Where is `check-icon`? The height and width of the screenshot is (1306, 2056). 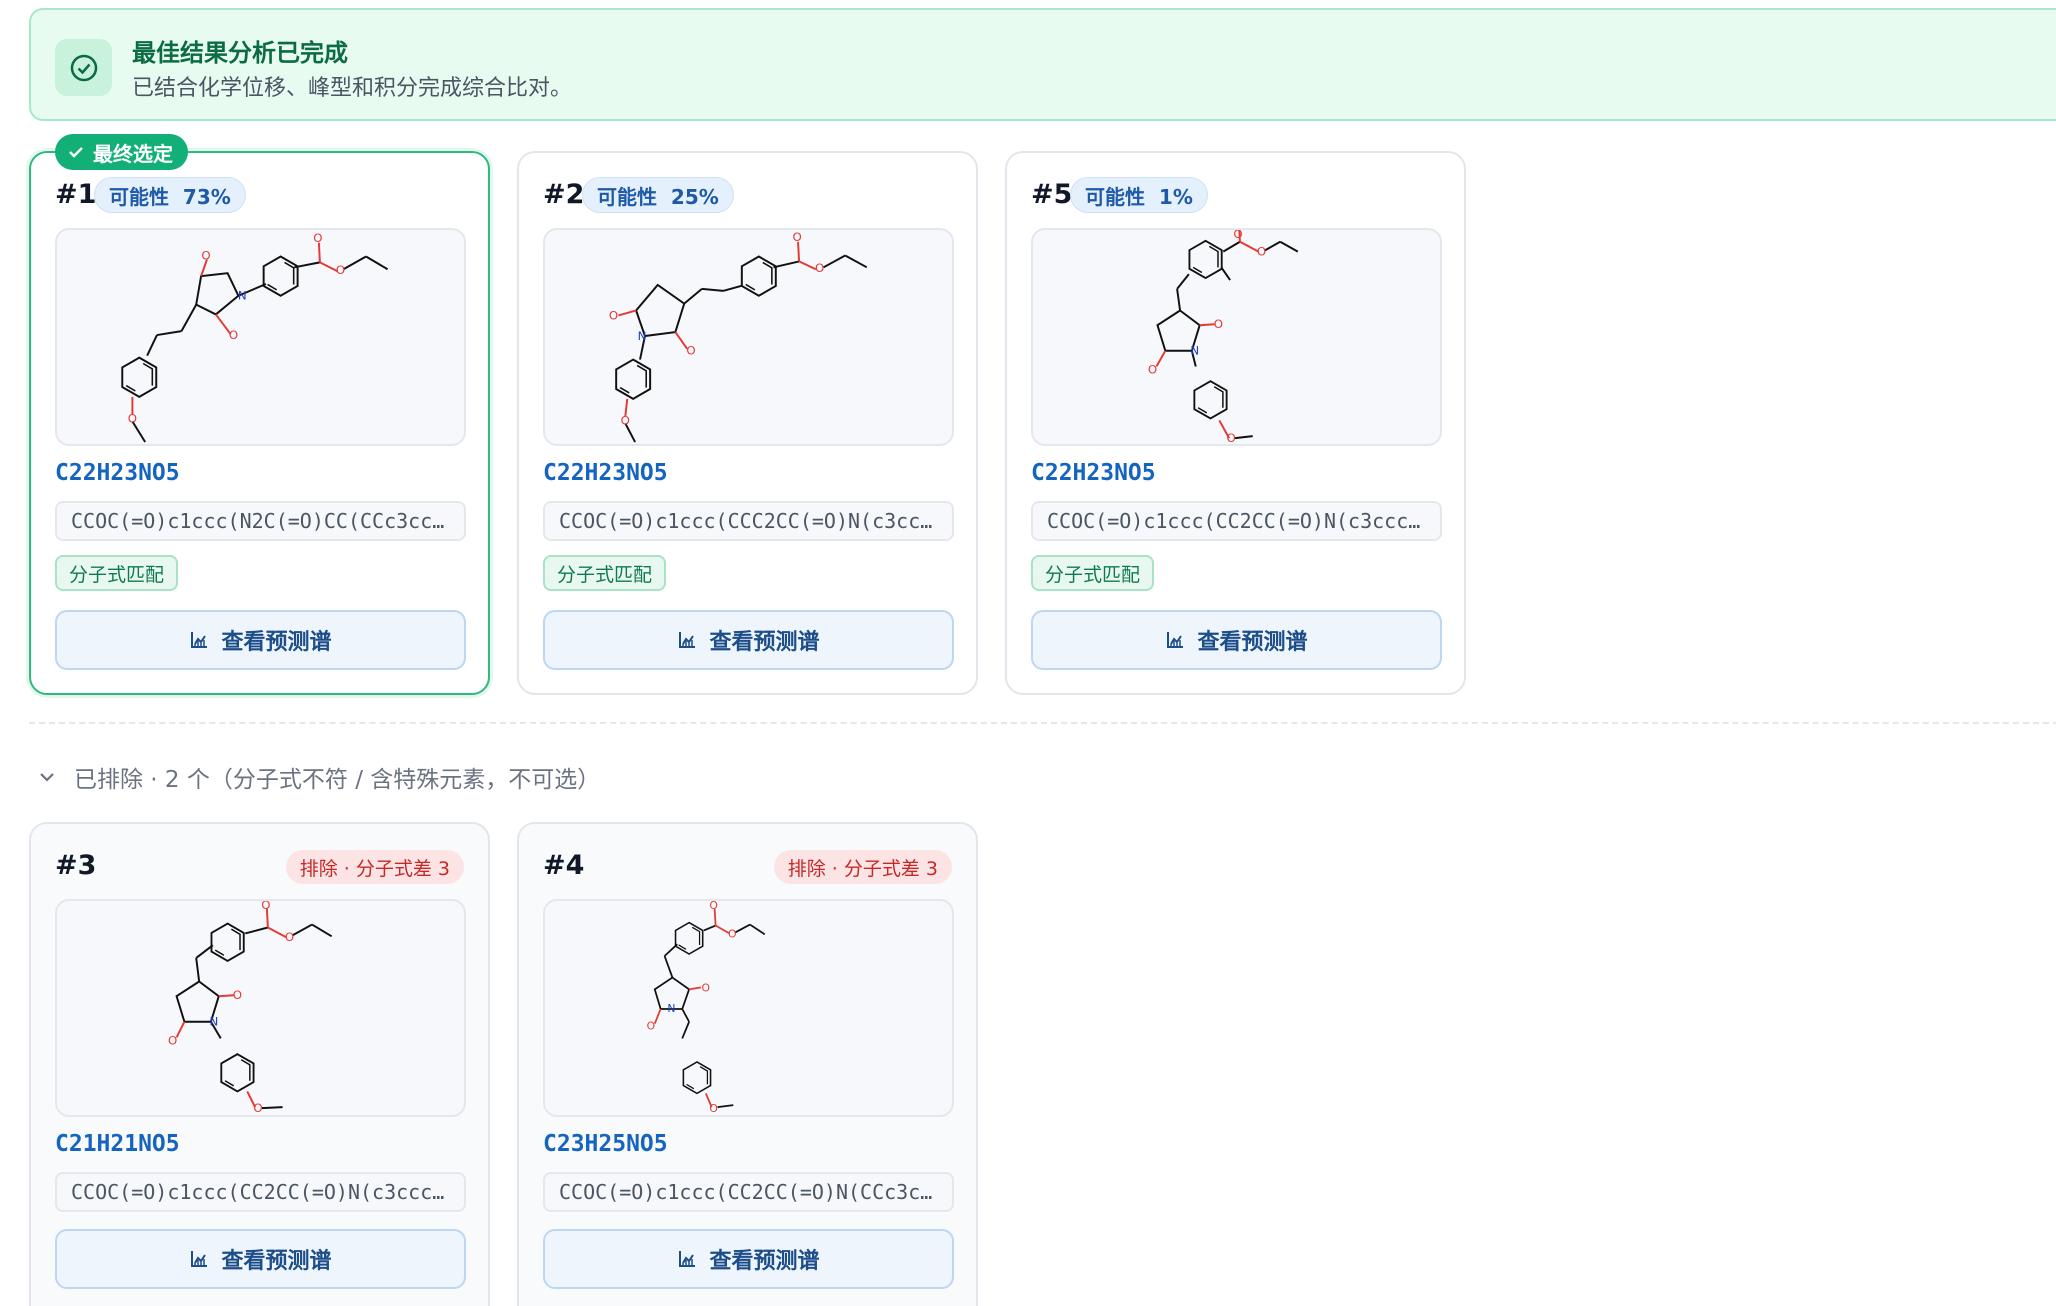 check-icon is located at coordinates (76, 152).